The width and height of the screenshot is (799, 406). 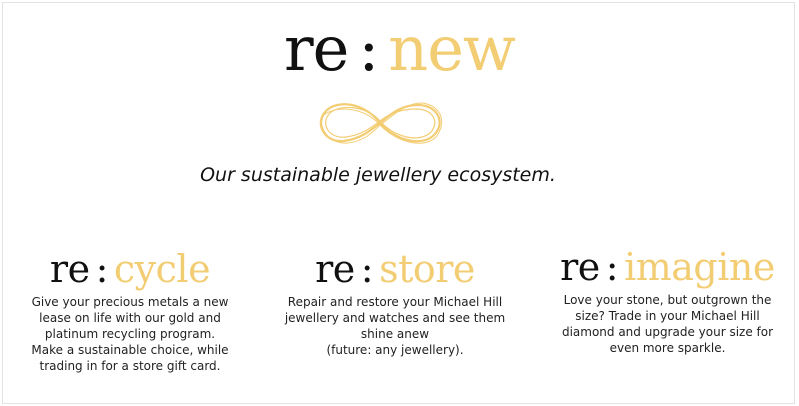 I want to click on restore-title-word: store, so click(x=427, y=269).